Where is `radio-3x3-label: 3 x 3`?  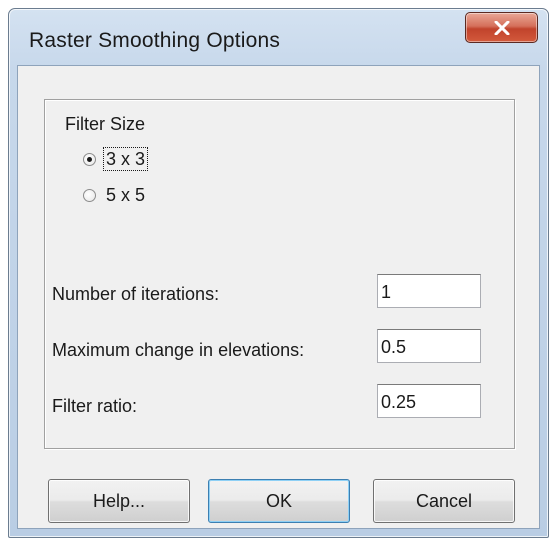 radio-3x3-label: 3 x 3 is located at coordinates (125, 159).